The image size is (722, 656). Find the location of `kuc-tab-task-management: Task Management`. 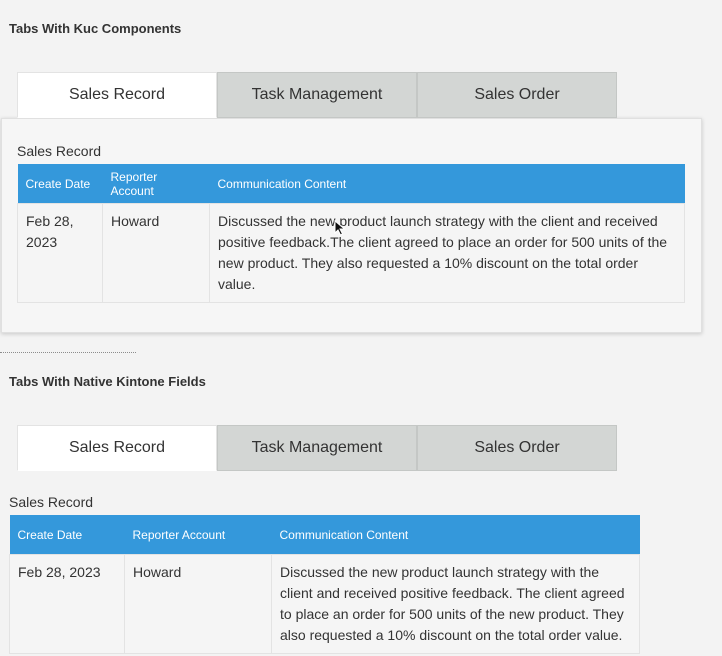

kuc-tab-task-management: Task Management is located at coordinates (317, 95).